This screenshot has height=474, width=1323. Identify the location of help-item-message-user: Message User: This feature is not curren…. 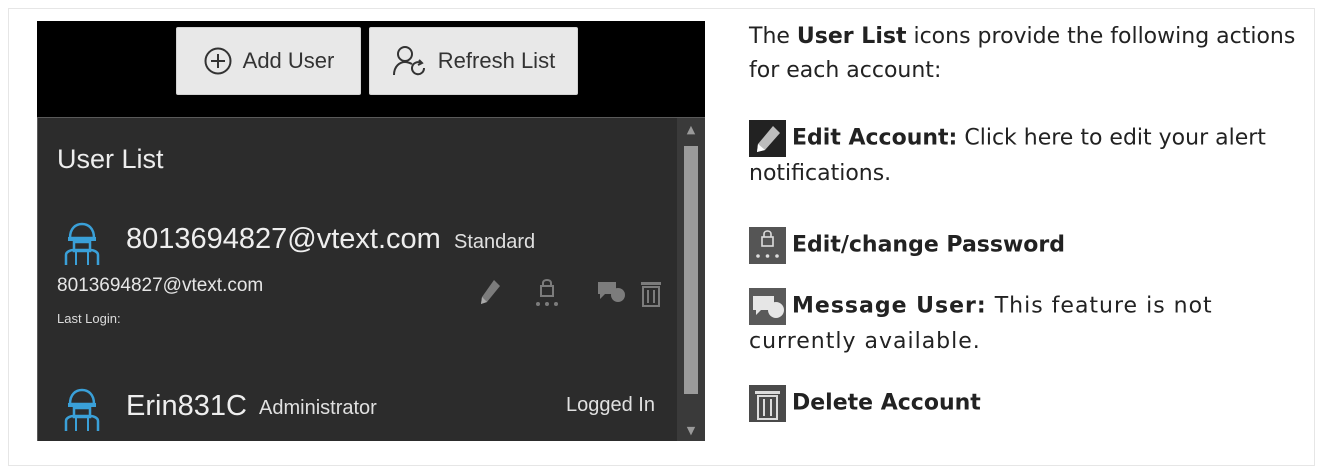
(1029, 323).